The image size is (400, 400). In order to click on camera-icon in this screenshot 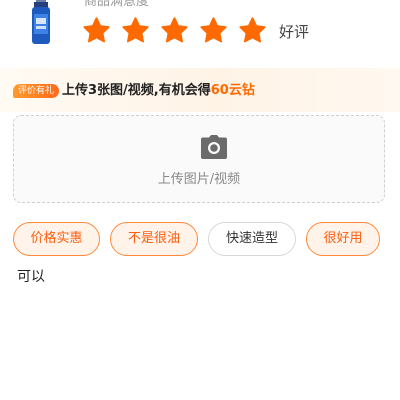, I will do `click(214, 147)`.